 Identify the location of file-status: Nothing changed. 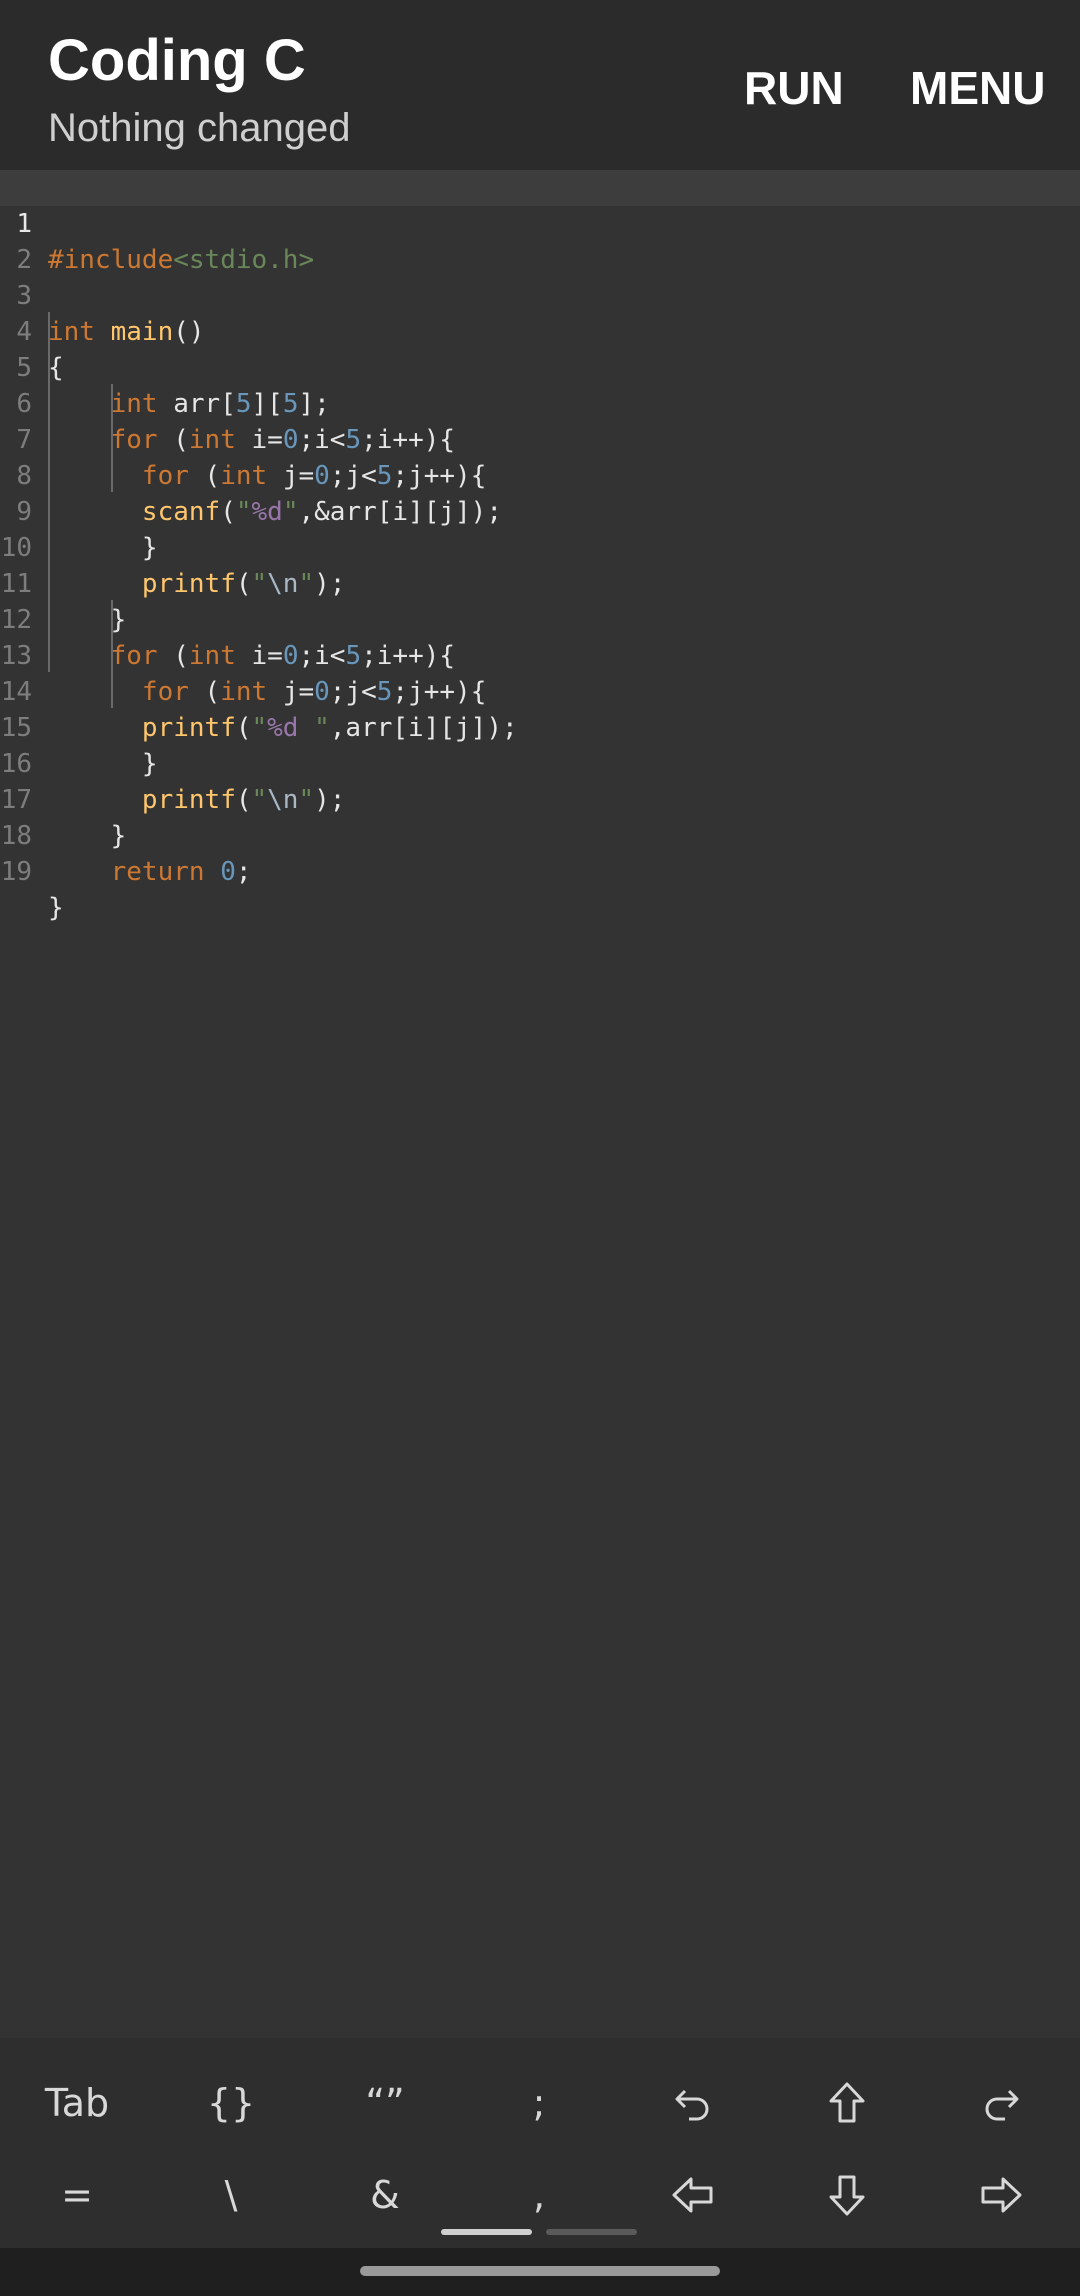
(199, 128).